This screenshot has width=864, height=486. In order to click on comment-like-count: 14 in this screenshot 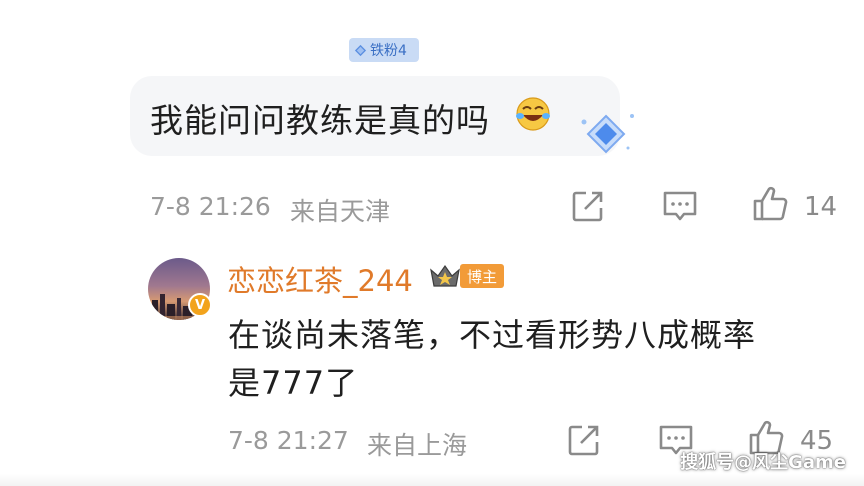, I will do `click(821, 207)`.